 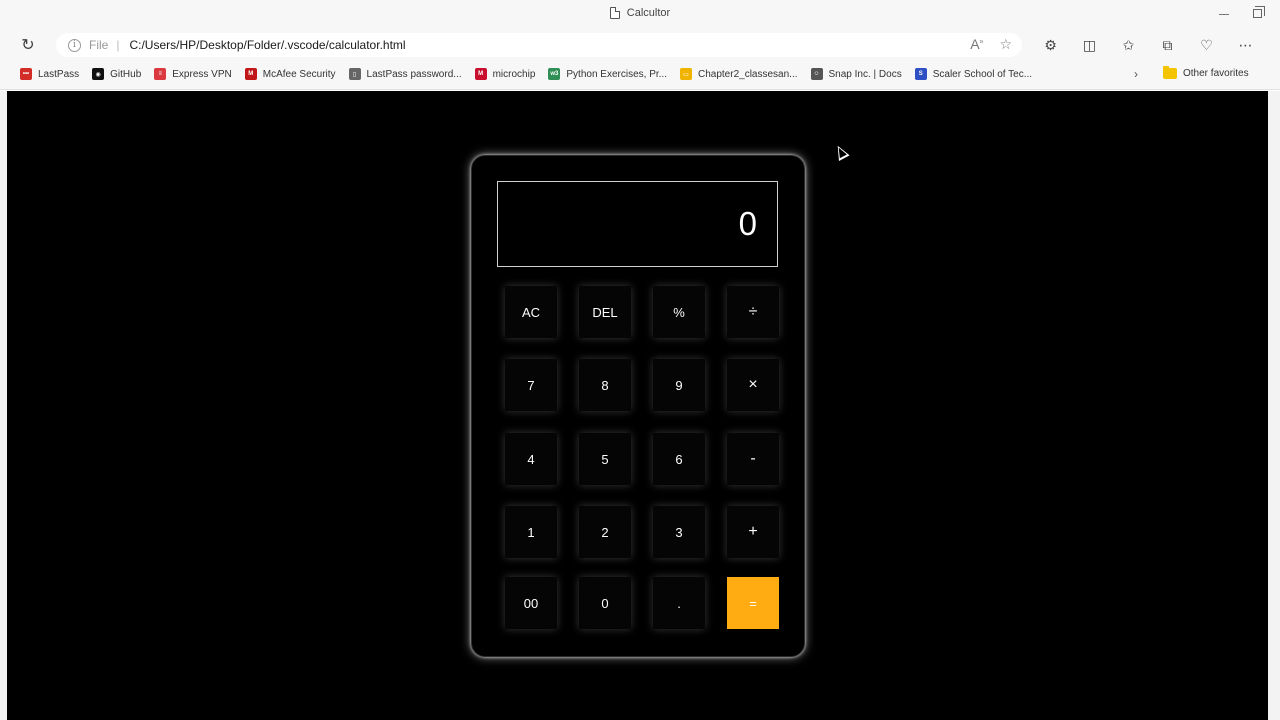 I want to click on window-controls, so click(x=1242, y=12).